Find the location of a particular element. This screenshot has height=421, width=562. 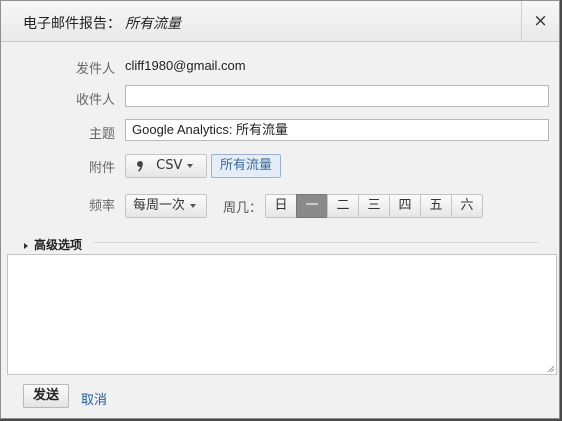

attachment-report-chip: 所有流量 is located at coordinates (246, 166).